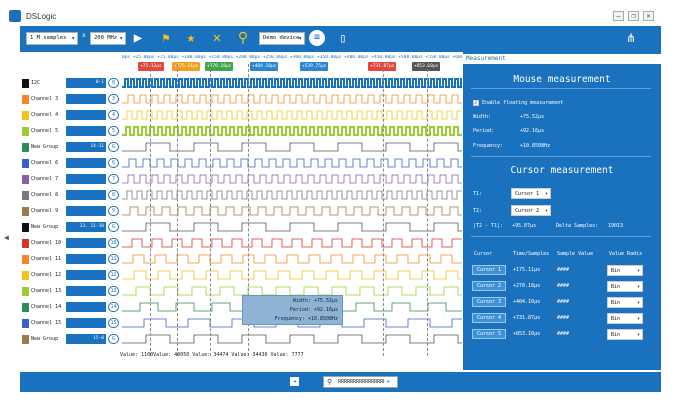 The image size is (686, 409). Describe the element at coordinates (86, 227) in the screenshot. I see `trigger-setting: 13, 11-10` at that location.